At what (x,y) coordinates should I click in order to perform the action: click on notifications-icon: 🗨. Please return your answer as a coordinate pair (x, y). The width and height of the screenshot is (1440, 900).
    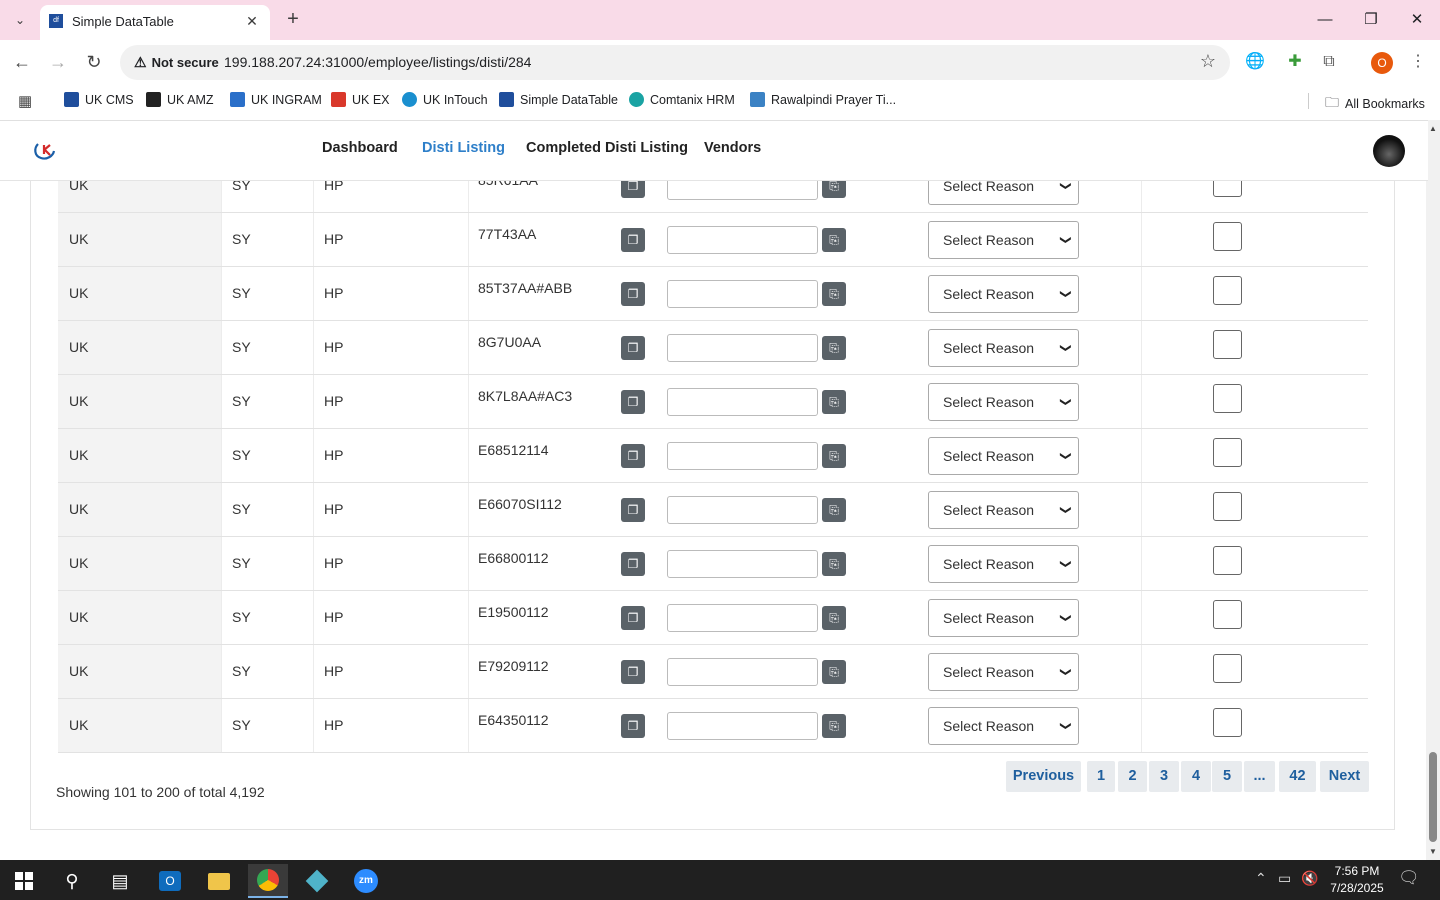
    Looking at the image, I should click on (1409, 878).